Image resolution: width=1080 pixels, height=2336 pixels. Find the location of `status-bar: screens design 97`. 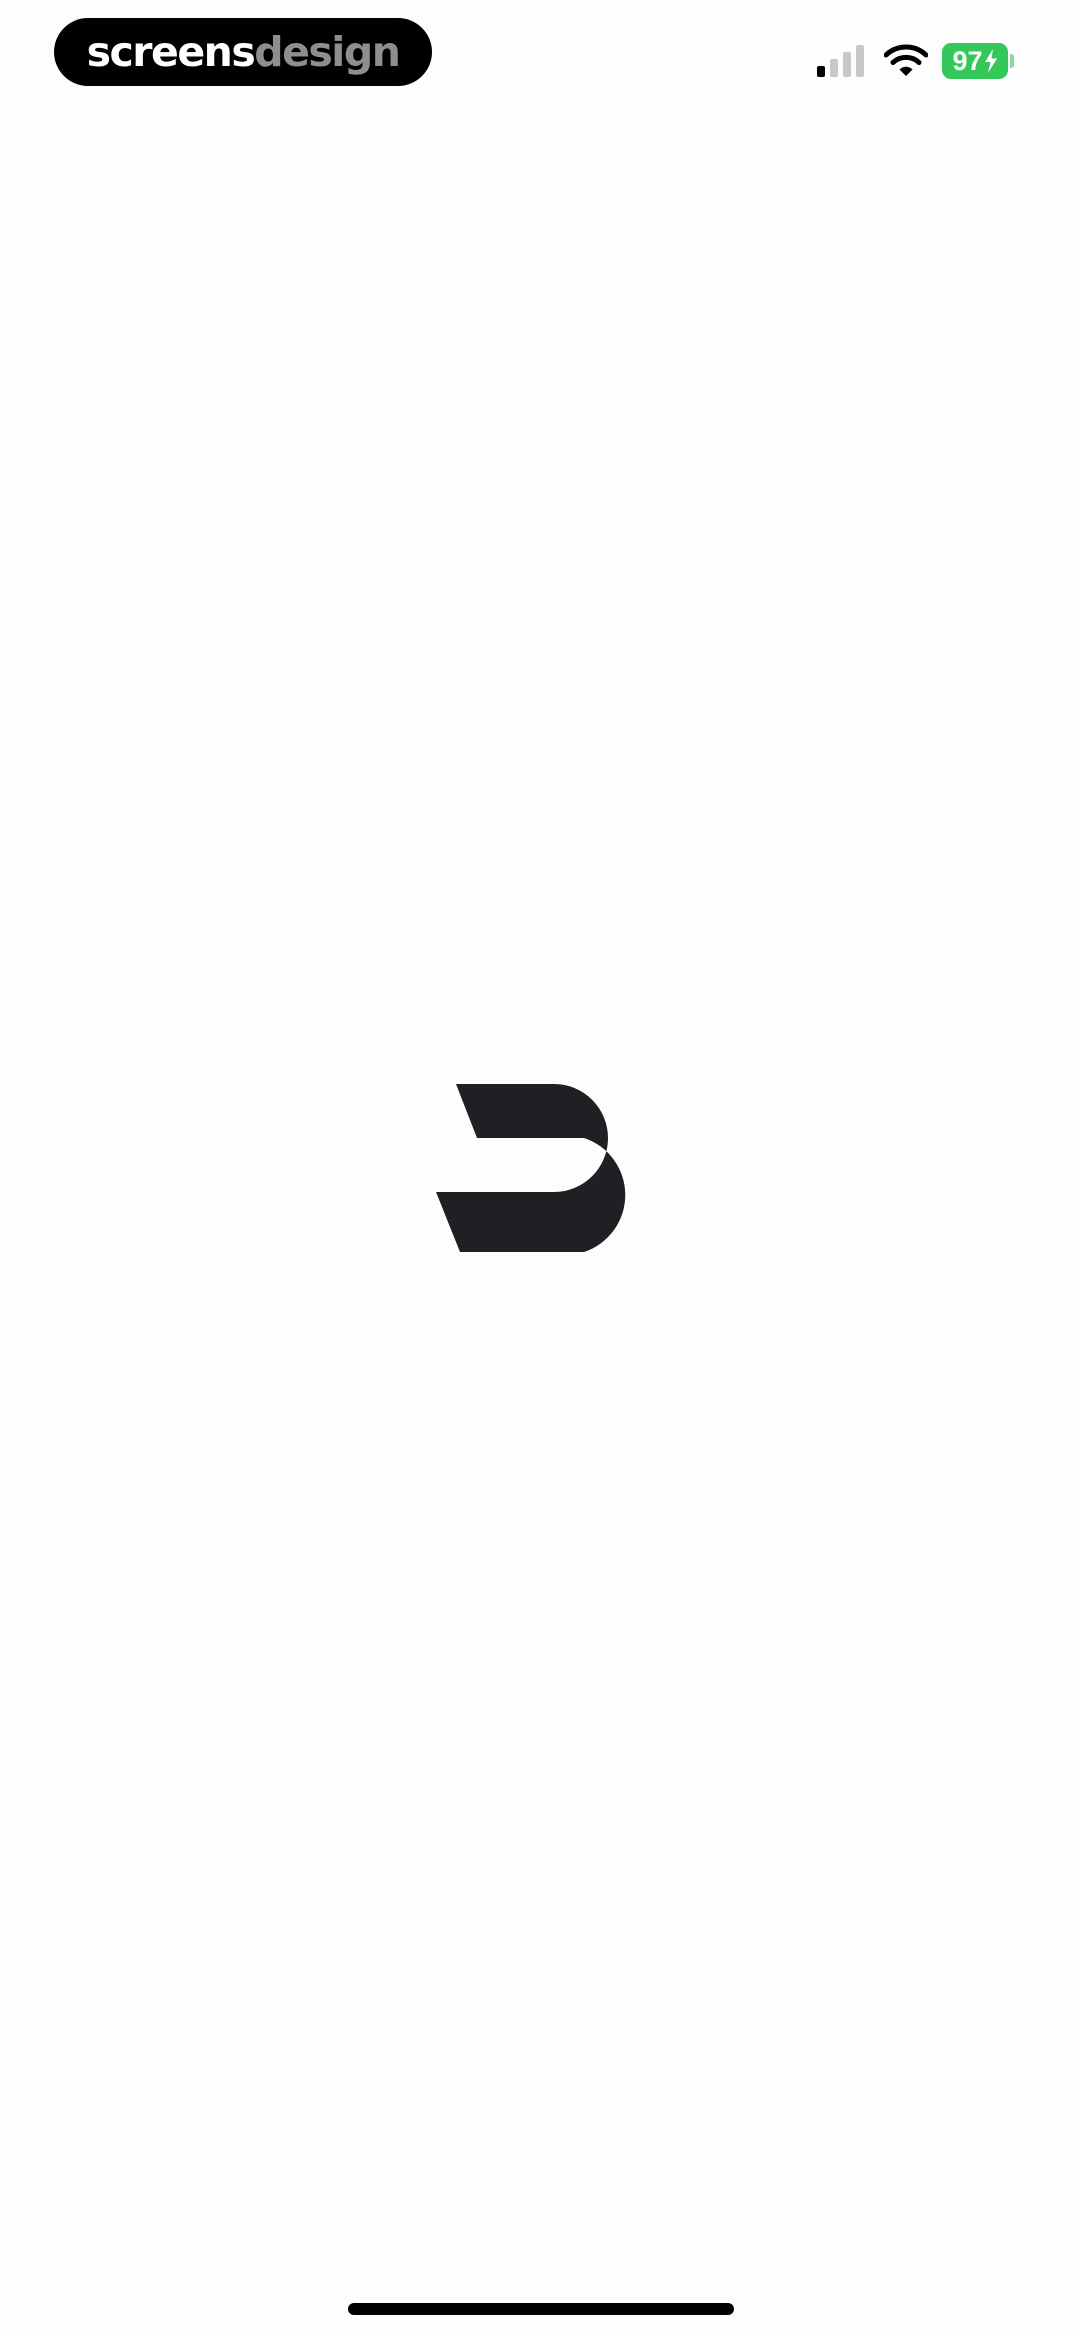

status-bar: screens design 97 is located at coordinates (540, 55).